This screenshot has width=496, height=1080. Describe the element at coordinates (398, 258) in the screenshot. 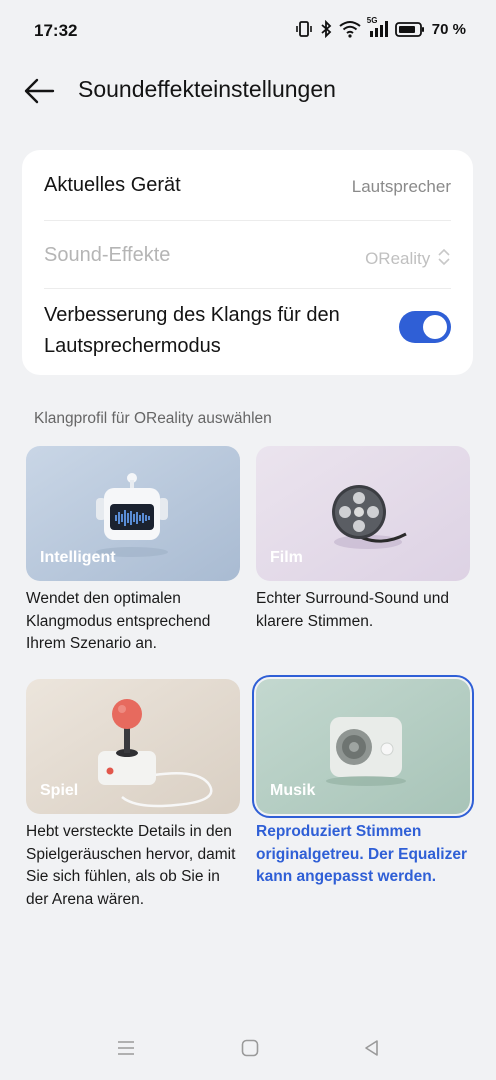

I see `sound-effects-value-text: OReality` at that location.